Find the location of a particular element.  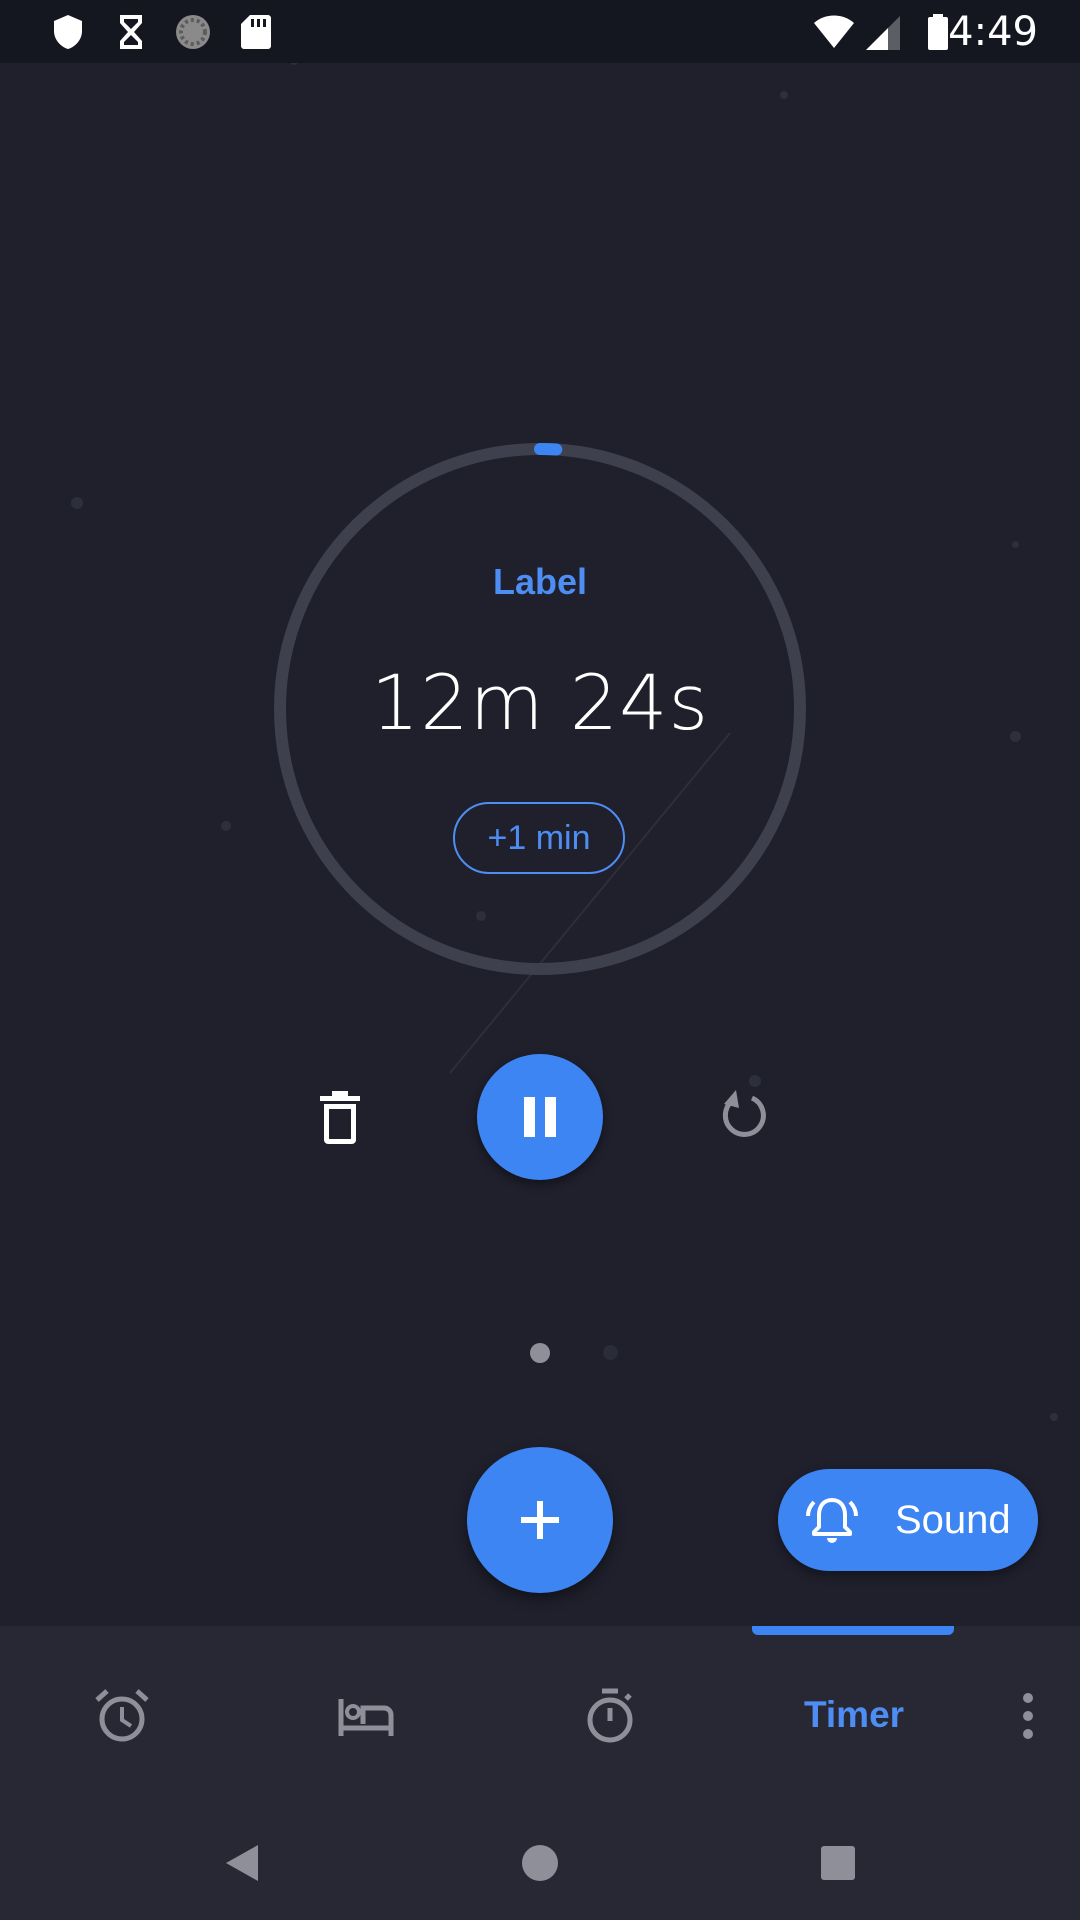

delete-timer-button is located at coordinates (340, 1116).